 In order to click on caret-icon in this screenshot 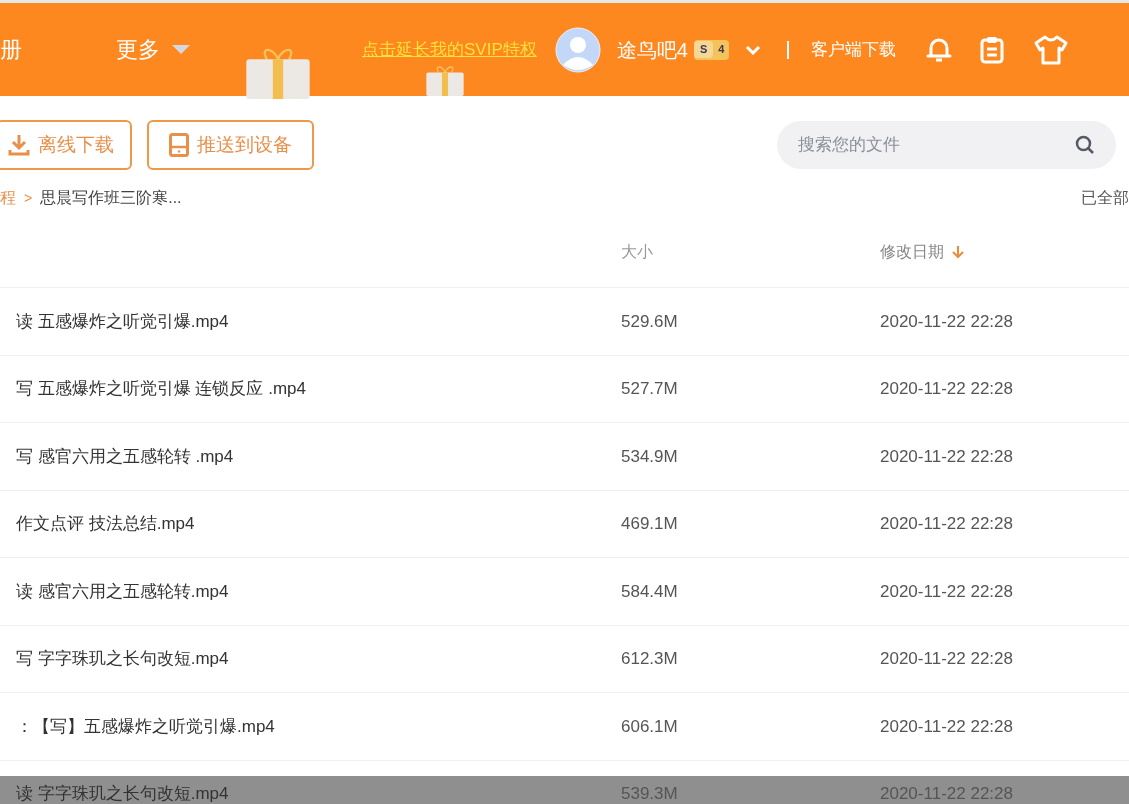, I will do `click(181, 49)`.